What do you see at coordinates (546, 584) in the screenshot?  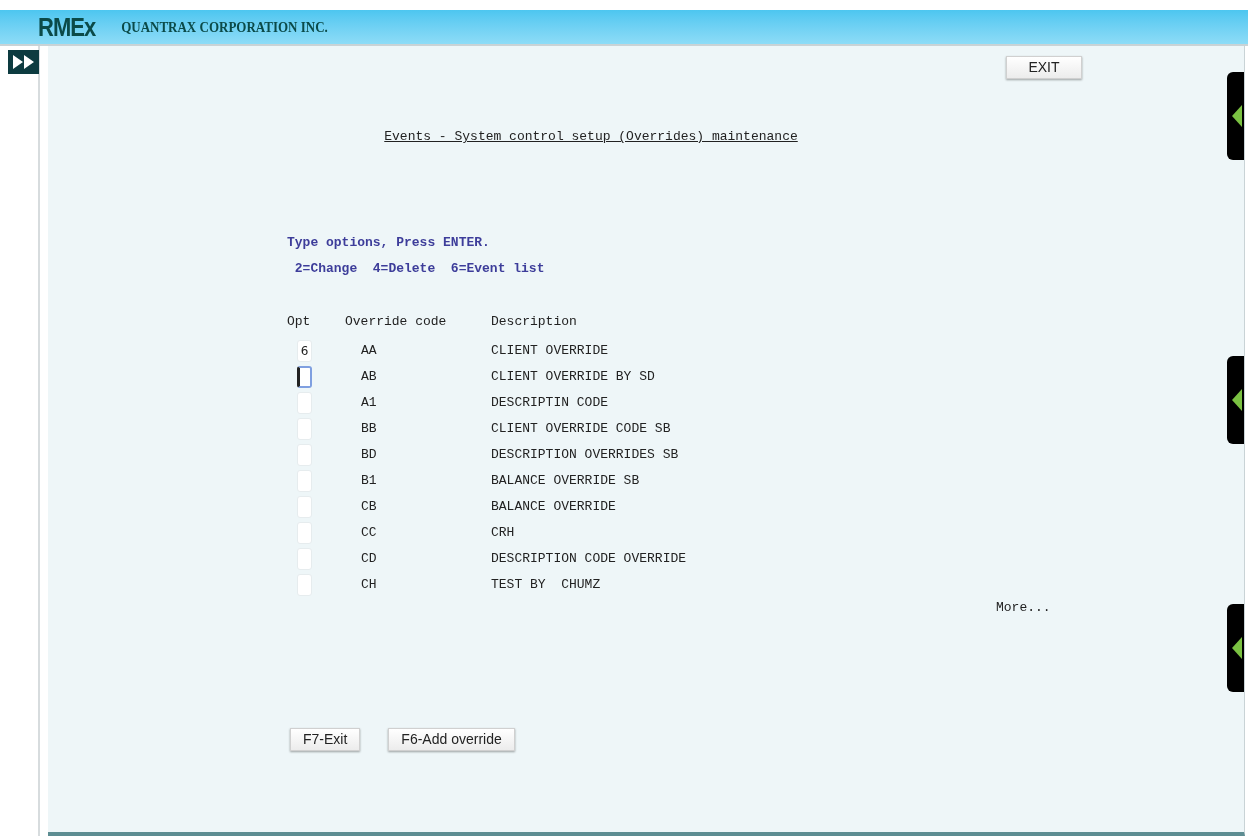 I see `description-cell-text: TEST BY CHUMZ` at bounding box center [546, 584].